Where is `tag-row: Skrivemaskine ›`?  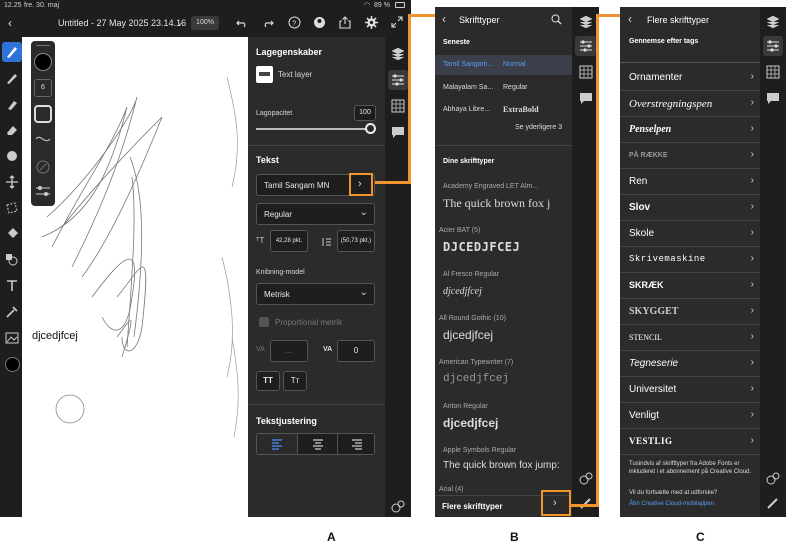 tag-row: Skrivemaskine › is located at coordinates (690, 260).